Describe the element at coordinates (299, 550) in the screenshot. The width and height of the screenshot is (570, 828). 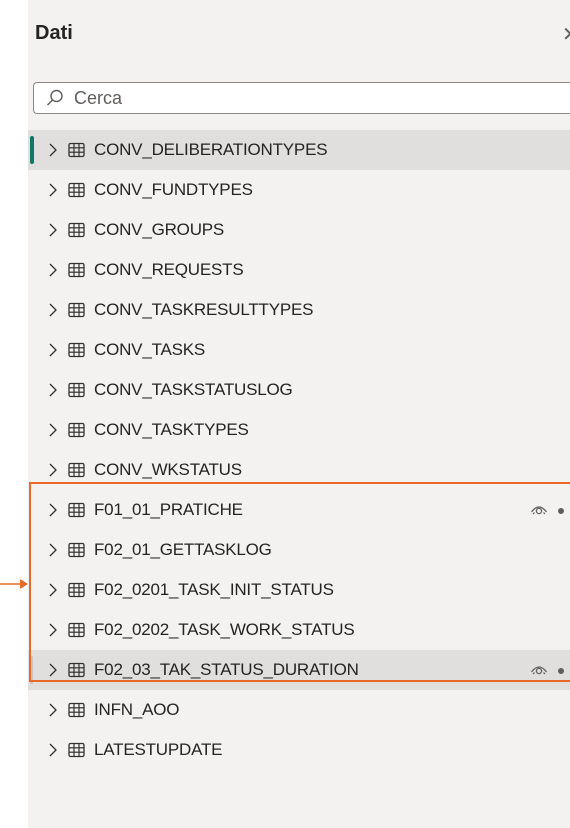
I see `table-row: F02_01_GETTASKLOG` at that location.